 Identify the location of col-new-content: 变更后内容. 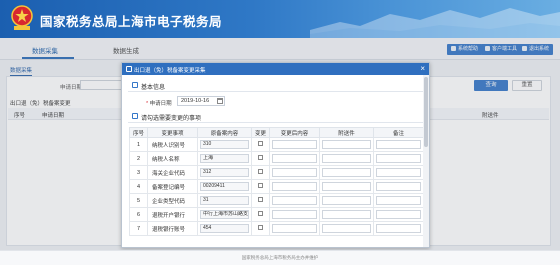
(294, 132).